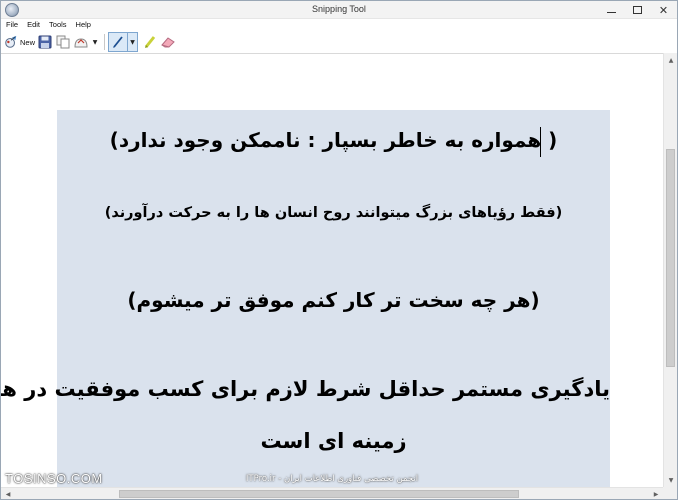 This screenshot has width=678, height=500. Describe the element at coordinates (57, 25) in the screenshot. I see `menu-tools: Tools` at that location.